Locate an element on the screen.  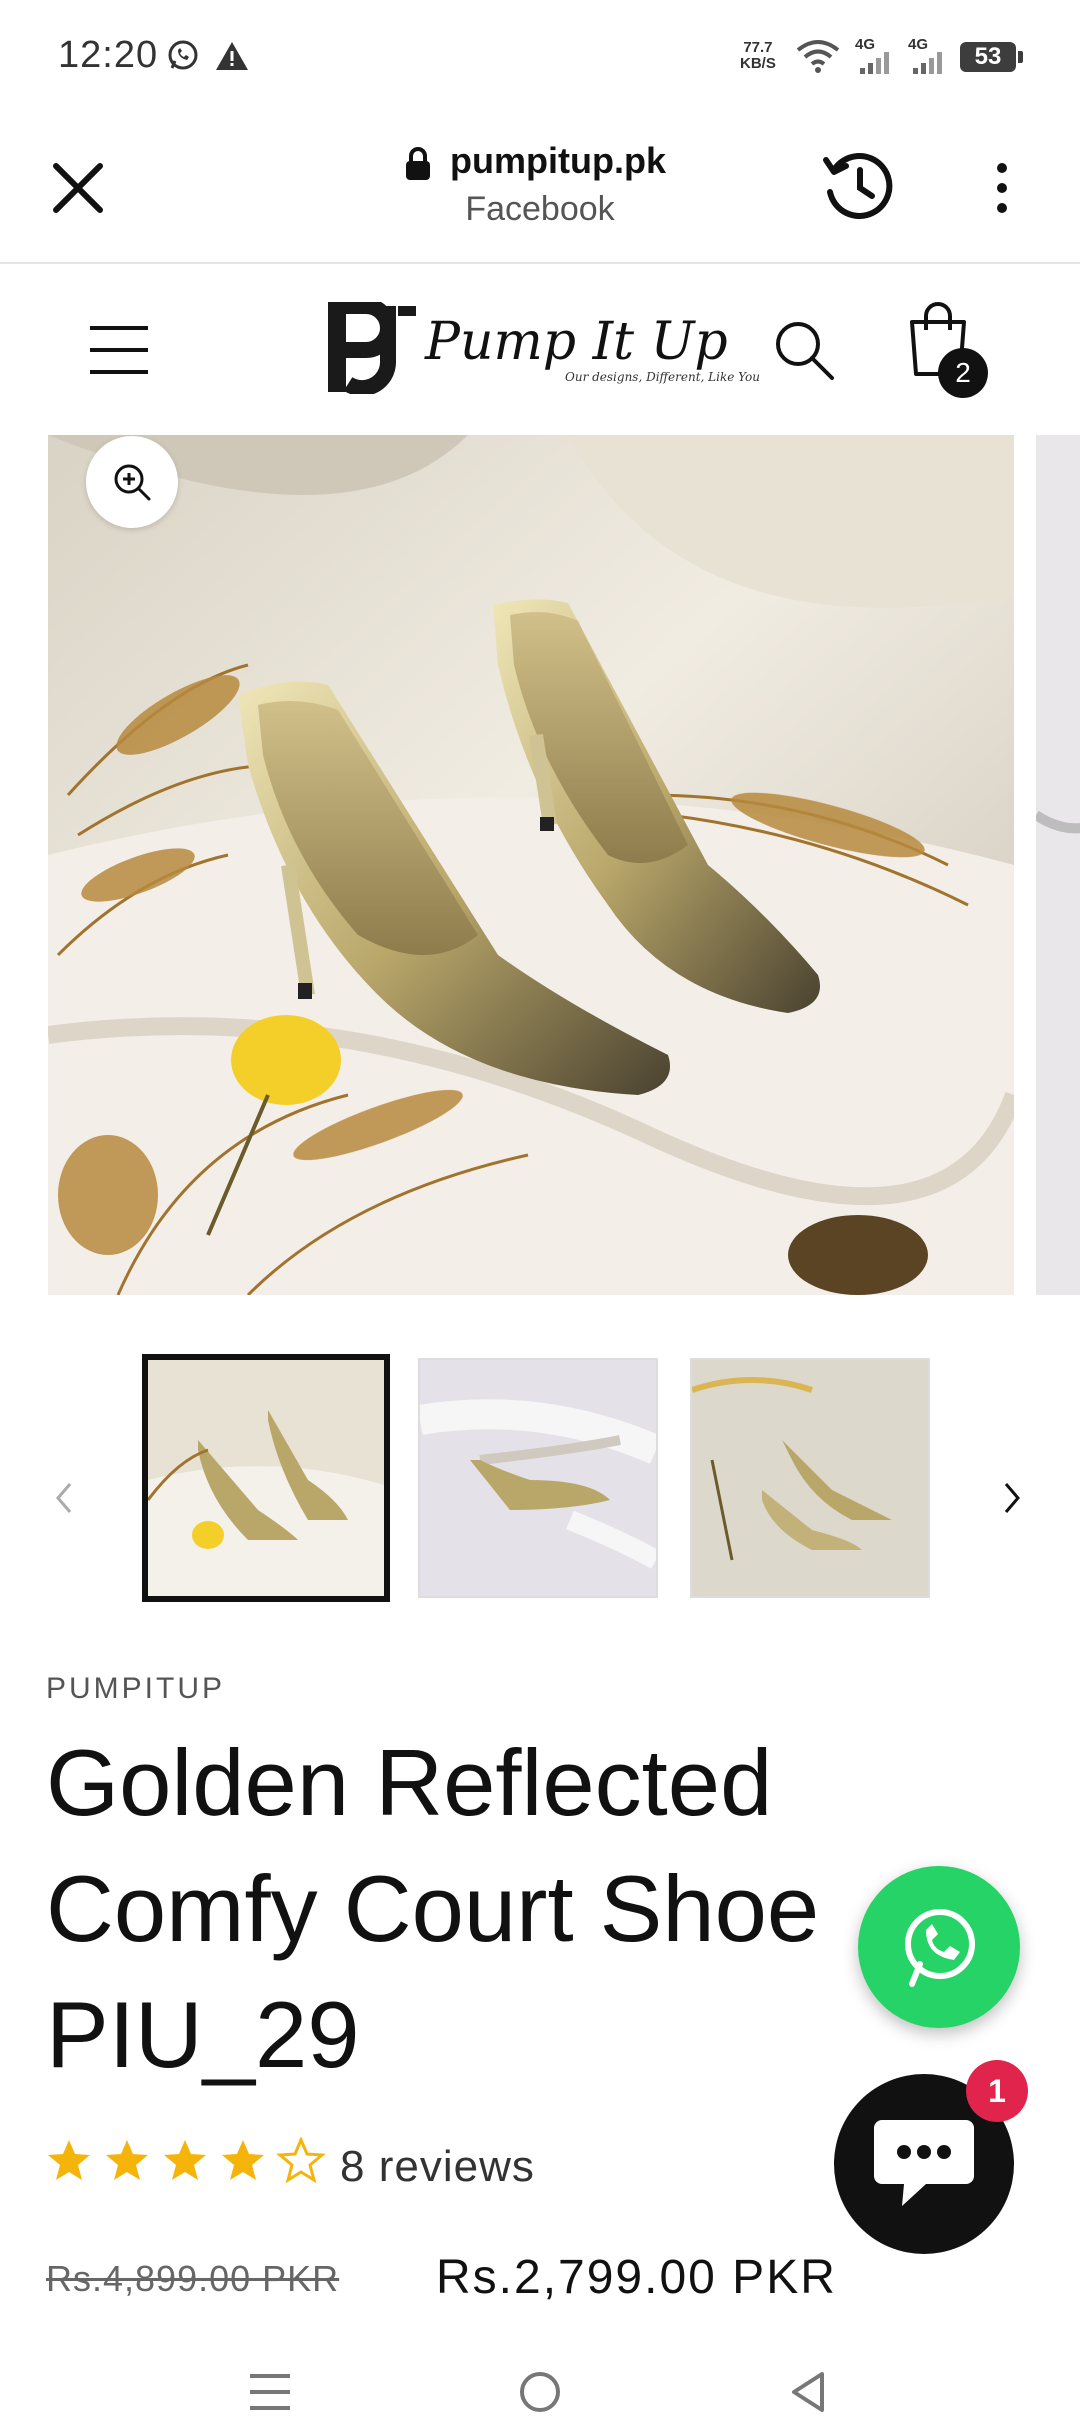
network-speed: 77.7 KB/S is located at coordinates (758, 55).